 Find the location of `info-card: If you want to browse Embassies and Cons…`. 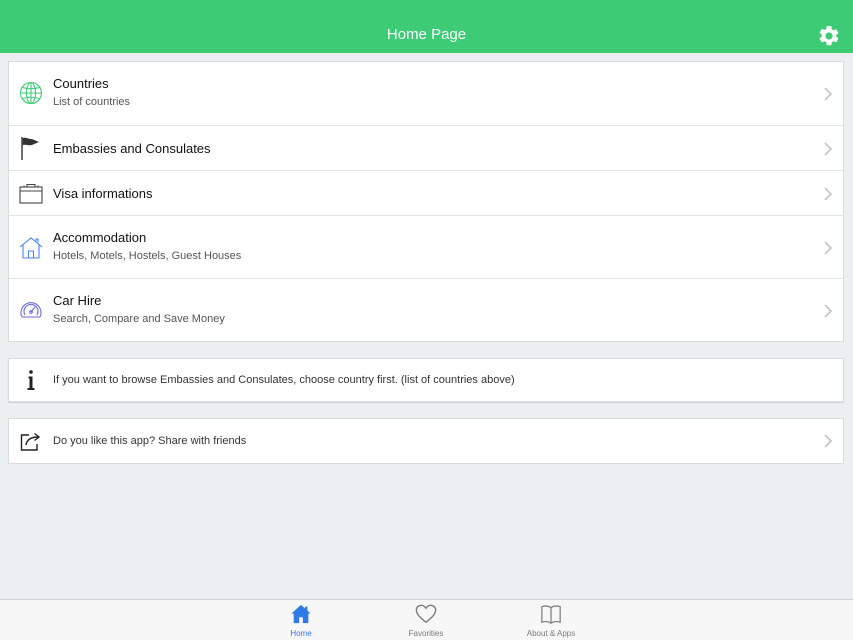

info-card: If you want to browse Embassies and Cons… is located at coordinates (426, 380).